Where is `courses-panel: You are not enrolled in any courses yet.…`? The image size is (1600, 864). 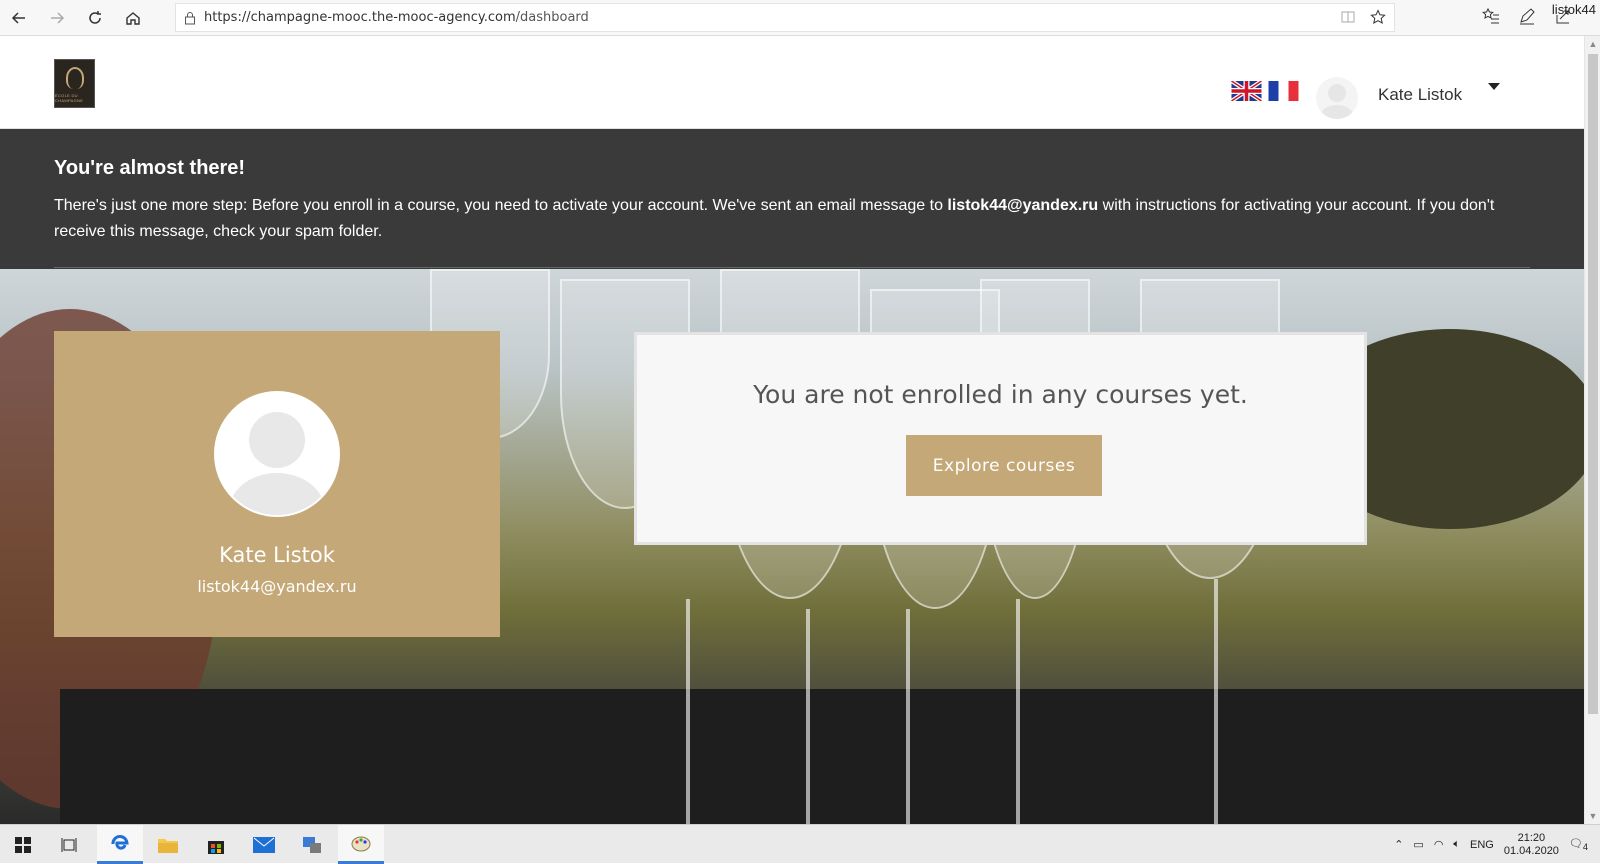 courses-panel: You are not enrolled in any courses yet.… is located at coordinates (1000, 438).